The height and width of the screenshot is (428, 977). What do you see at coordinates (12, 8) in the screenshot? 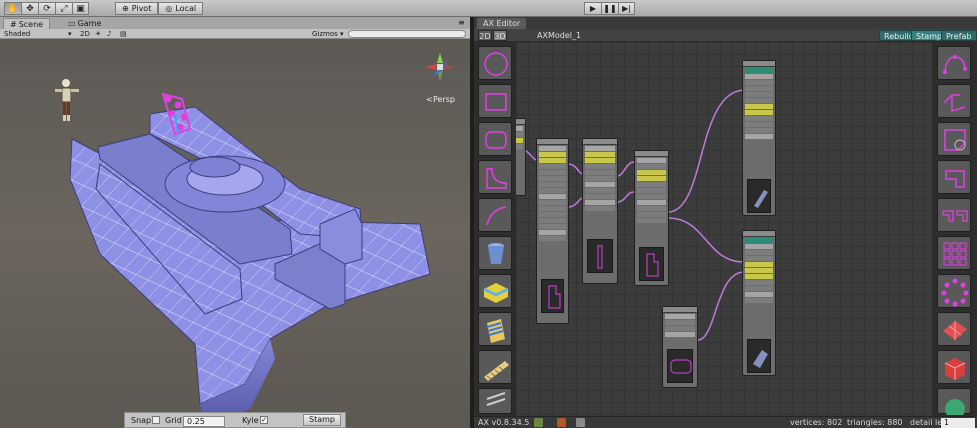
I see `hand-tool-icon: ✋` at bounding box center [12, 8].